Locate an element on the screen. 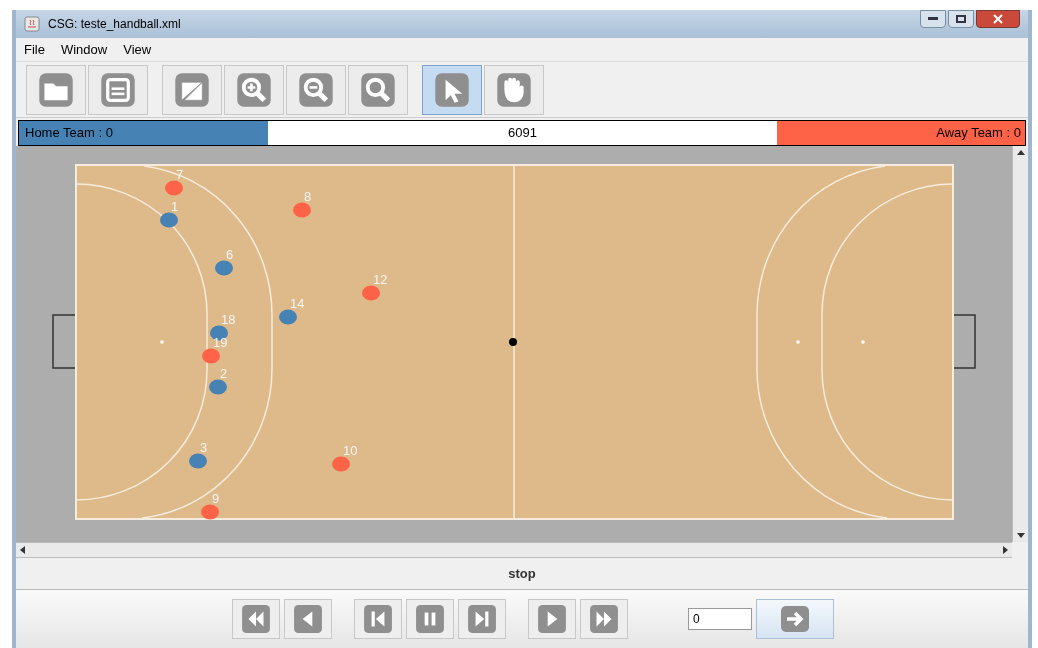 This screenshot has width=1038, height=648. menu-item: Window is located at coordinates (84, 49).